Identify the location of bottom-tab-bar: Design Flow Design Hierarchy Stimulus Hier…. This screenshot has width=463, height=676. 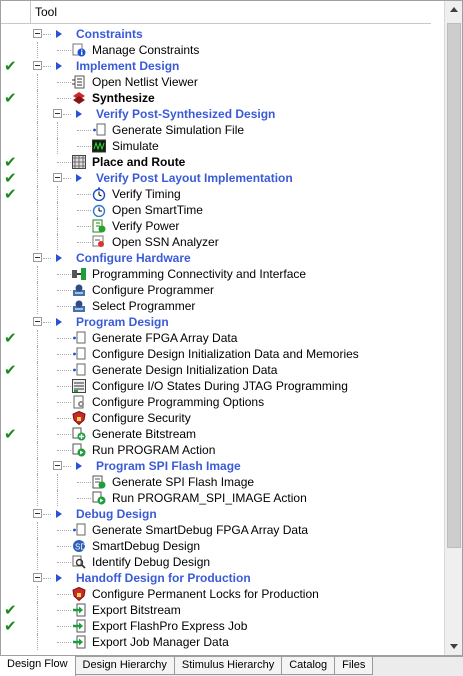
(231, 666).